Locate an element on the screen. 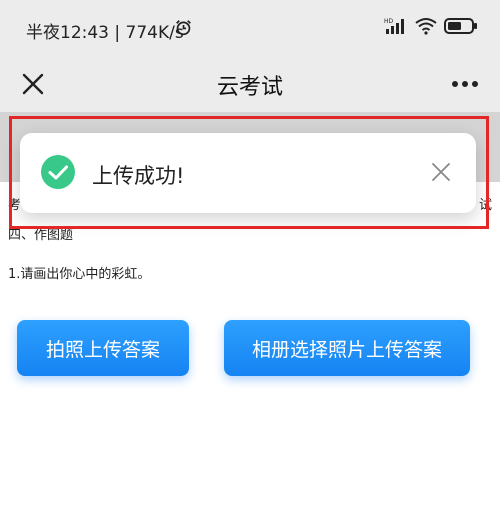 The width and height of the screenshot is (500, 520). page-title: 云考试 is located at coordinates (249, 87).